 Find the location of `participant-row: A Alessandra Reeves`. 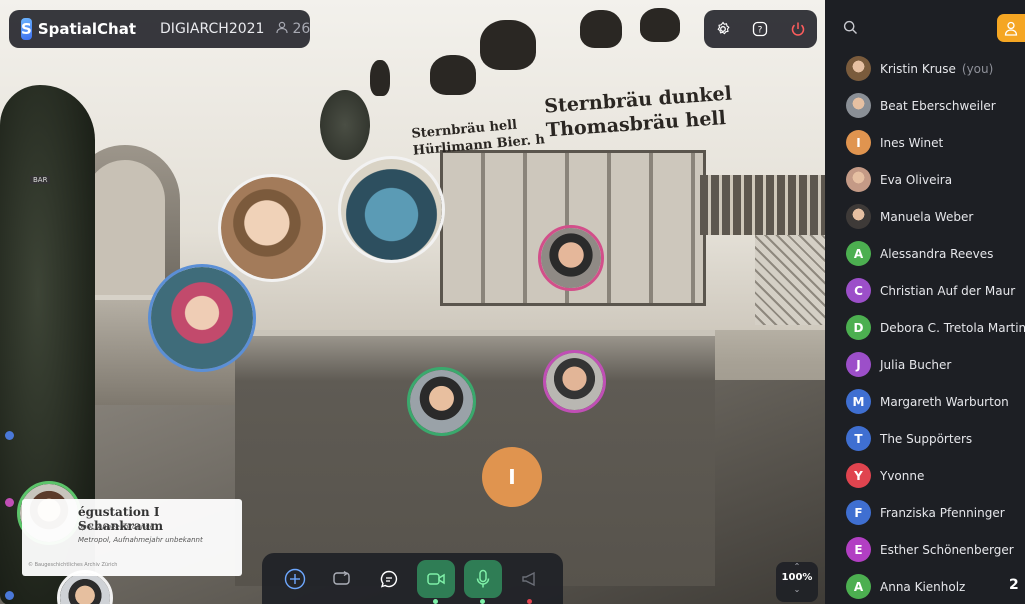

participant-row: A Alessandra Reeves is located at coordinates (925, 253).